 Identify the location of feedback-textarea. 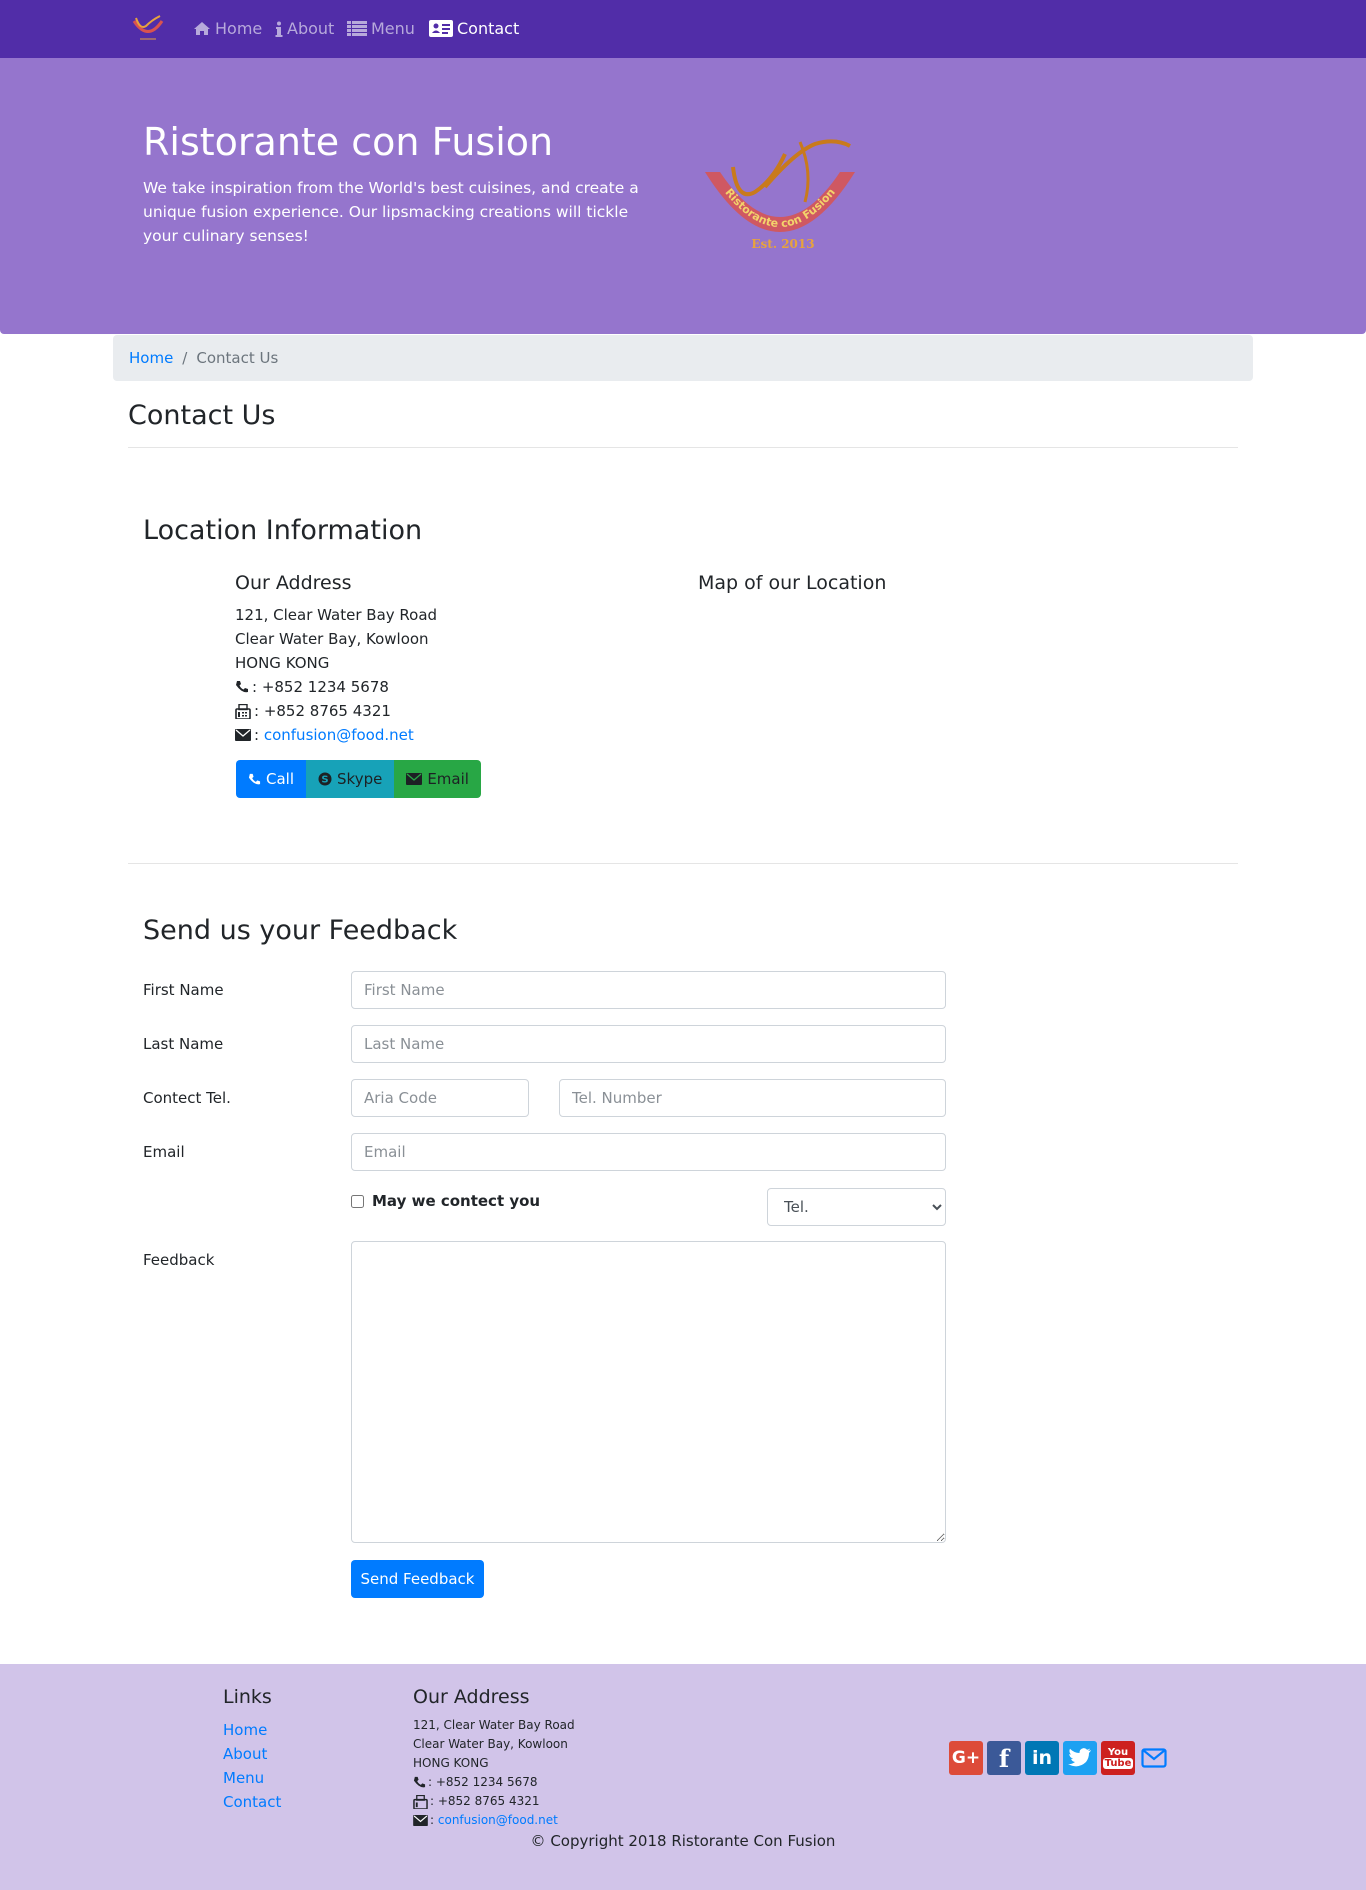
(648, 1392).